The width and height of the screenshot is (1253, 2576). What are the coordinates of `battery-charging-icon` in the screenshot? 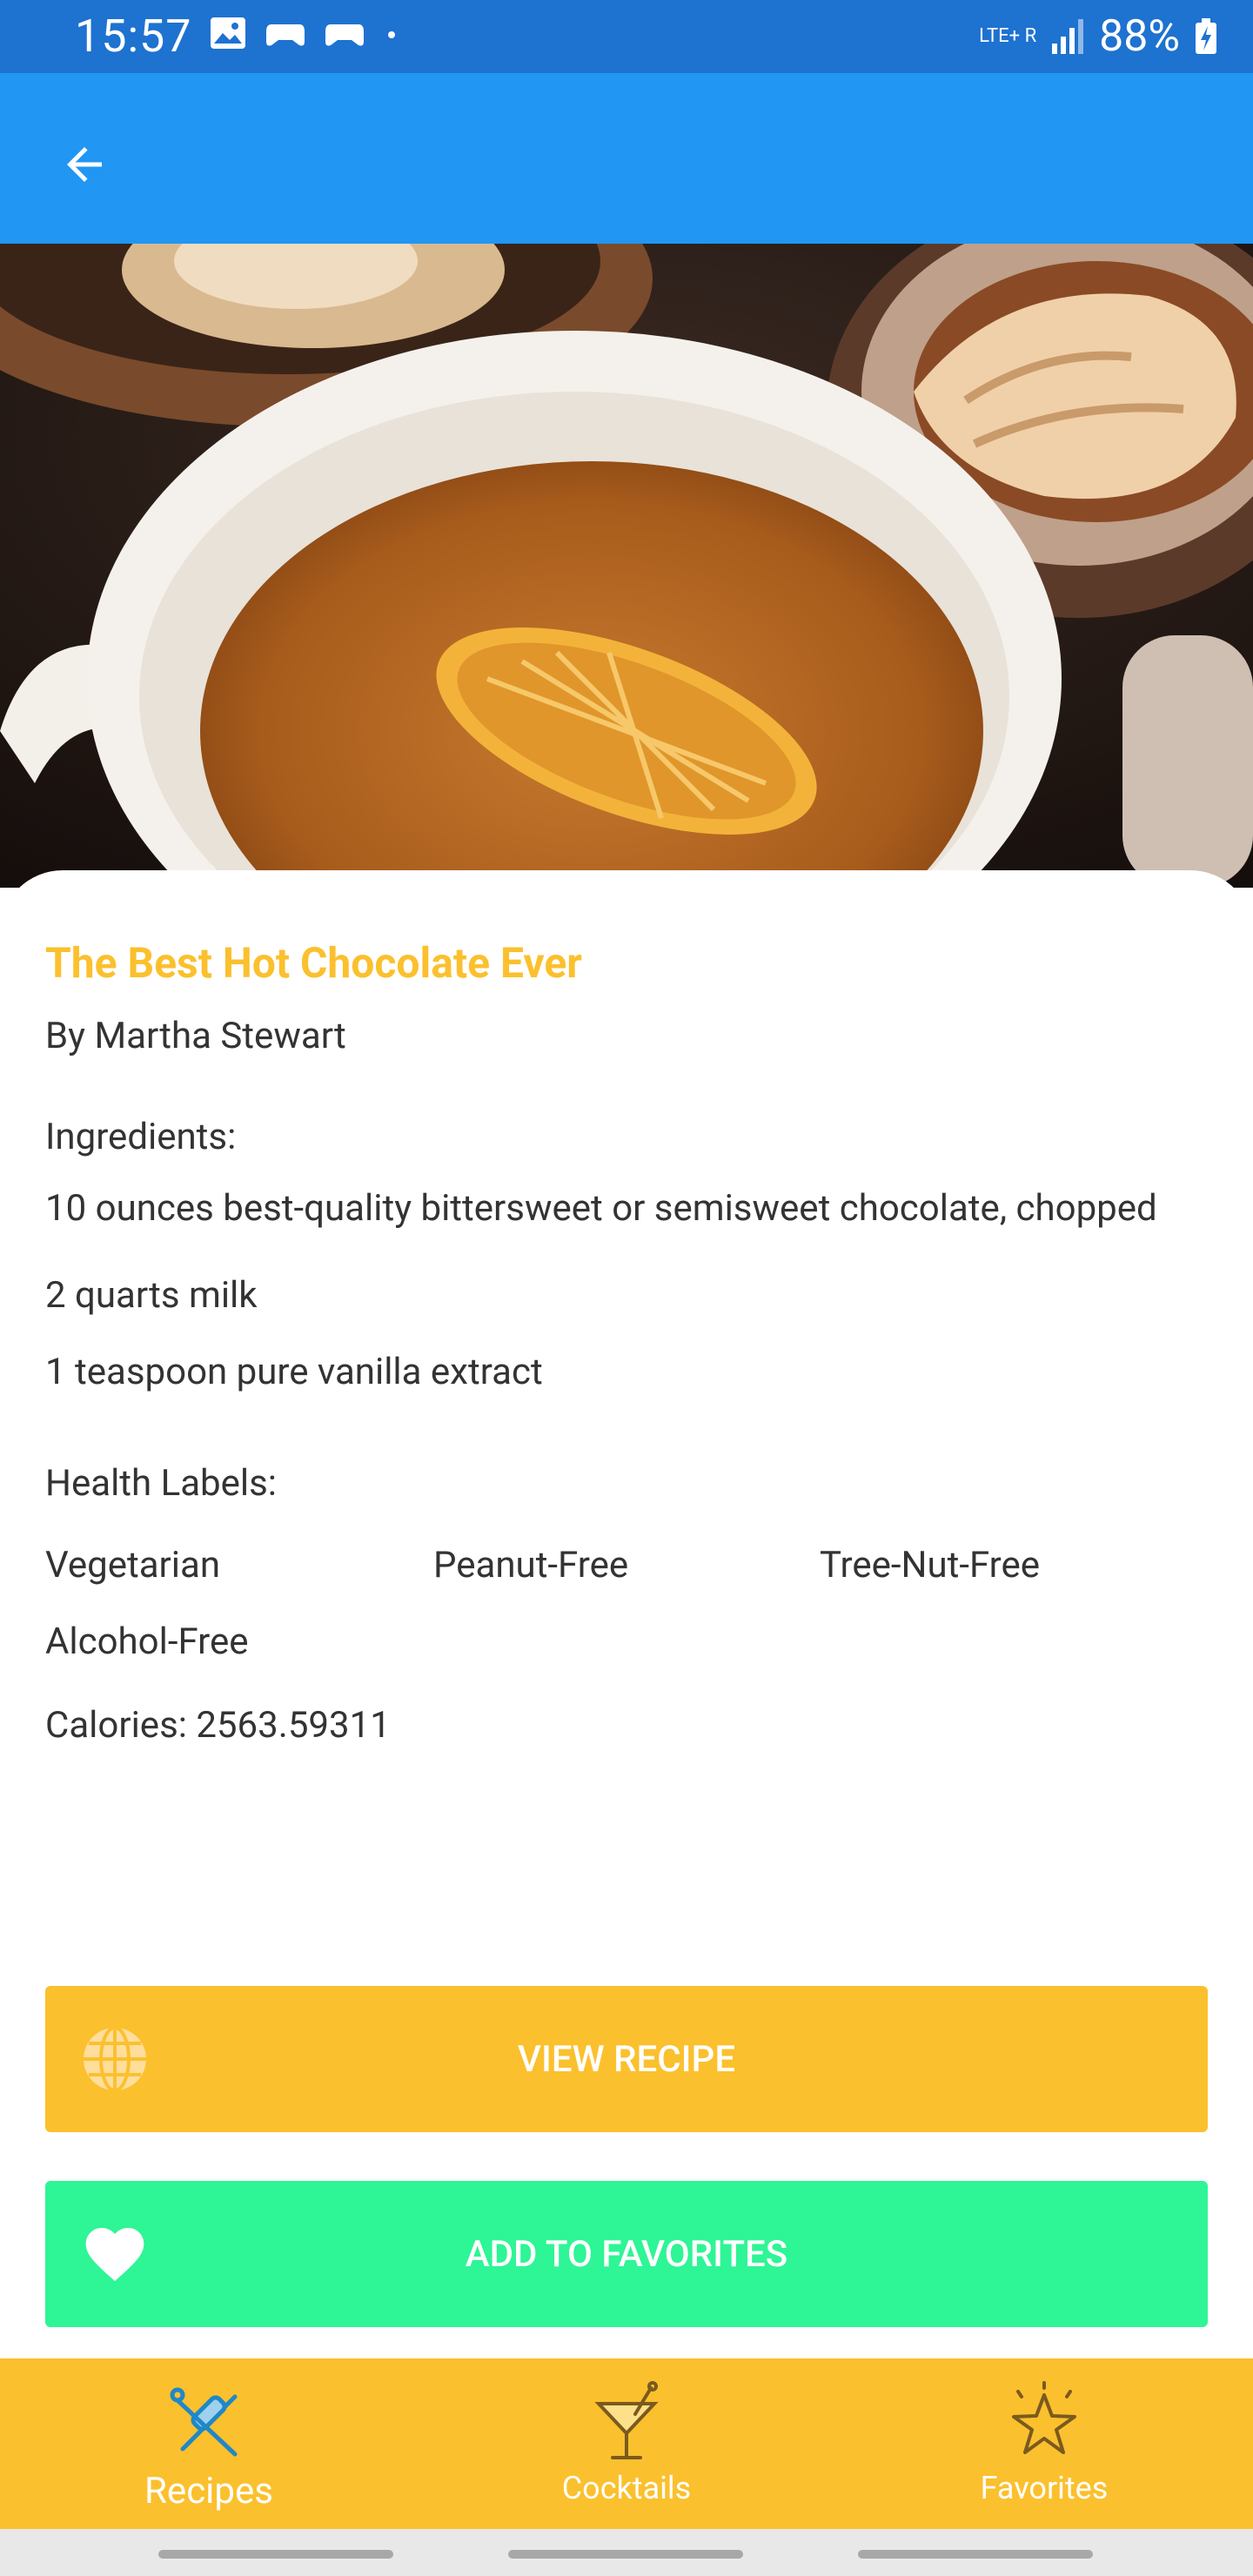 It's located at (1206, 36).